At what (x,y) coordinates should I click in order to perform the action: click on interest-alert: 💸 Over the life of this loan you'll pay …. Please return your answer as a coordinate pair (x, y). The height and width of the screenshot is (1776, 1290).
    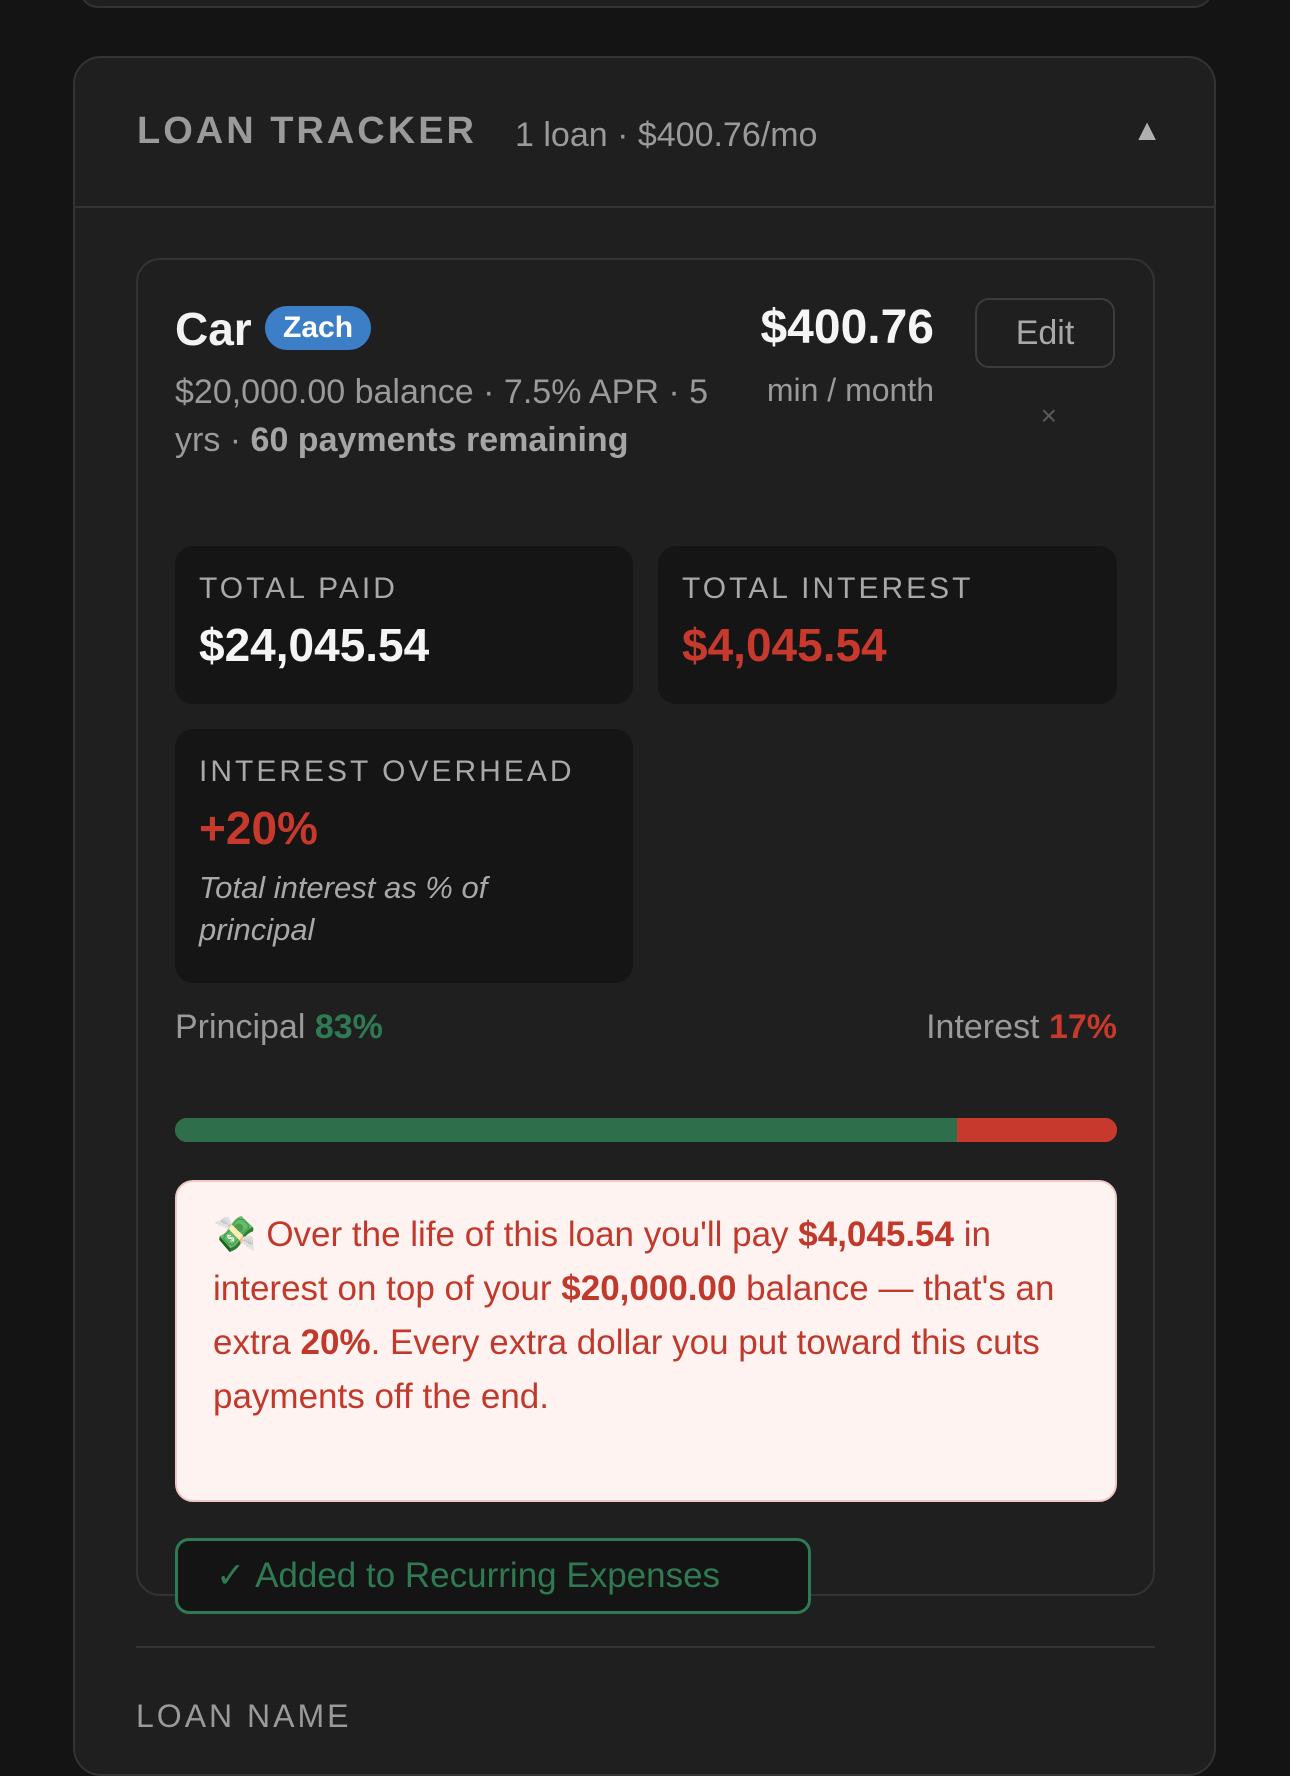
    Looking at the image, I should click on (646, 1341).